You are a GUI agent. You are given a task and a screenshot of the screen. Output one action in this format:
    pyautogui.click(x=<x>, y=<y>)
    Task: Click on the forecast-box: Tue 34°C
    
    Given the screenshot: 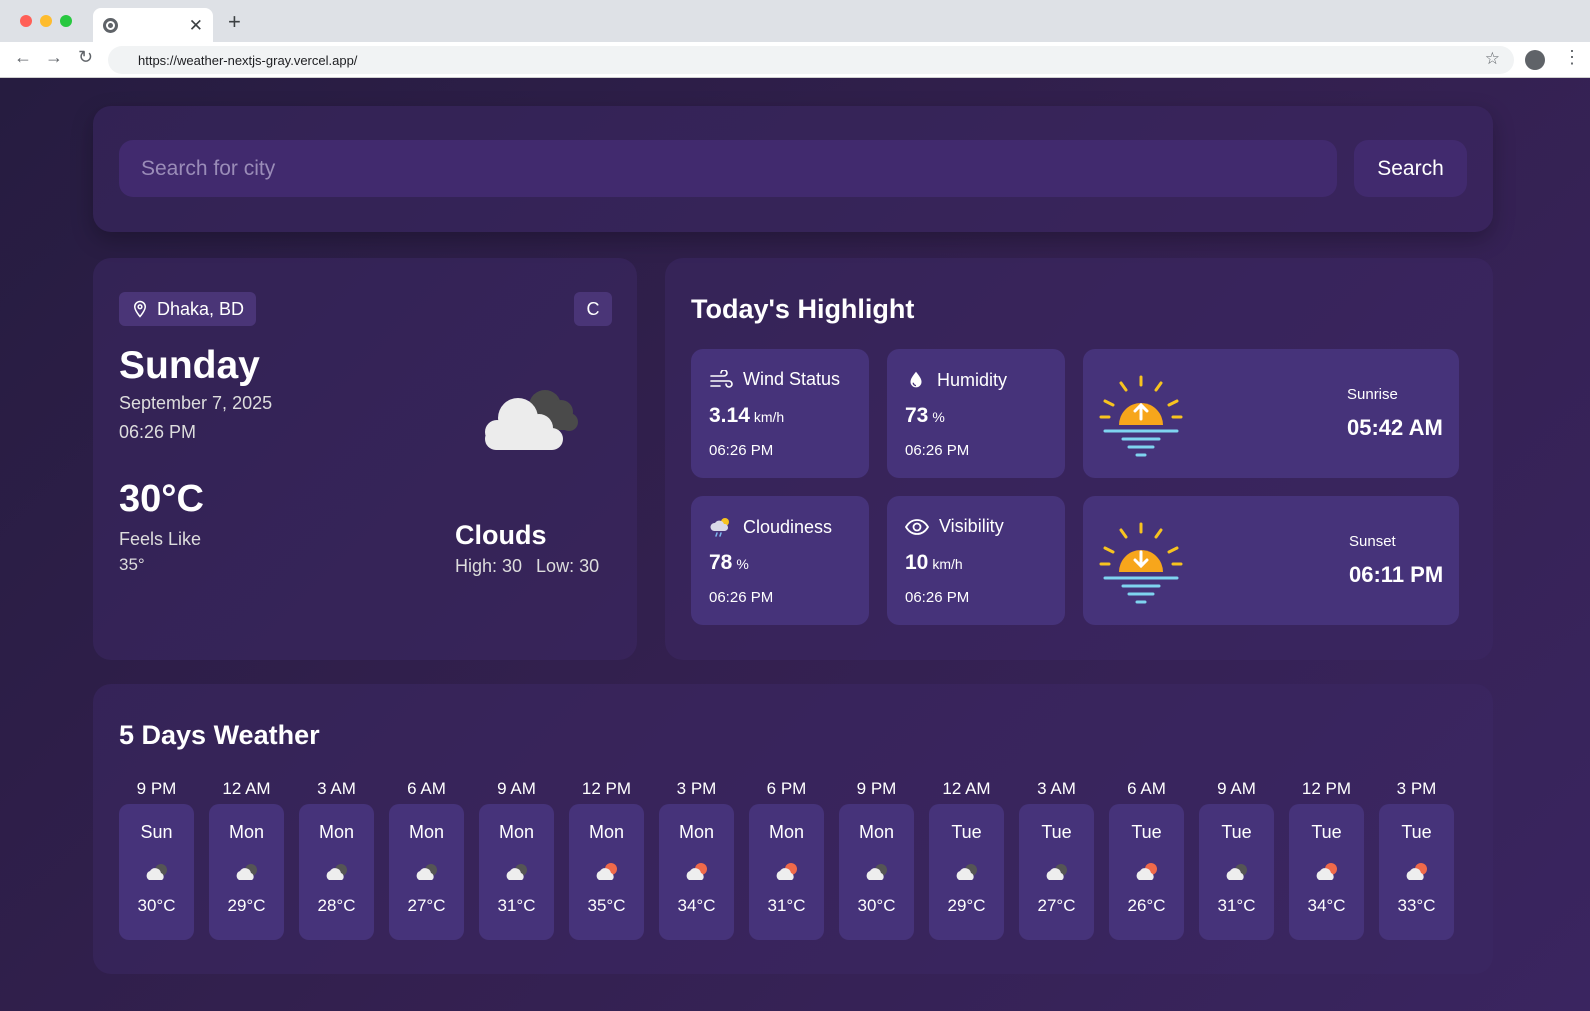 What is the action you would take?
    pyautogui.click(x=1326, y=872)
    